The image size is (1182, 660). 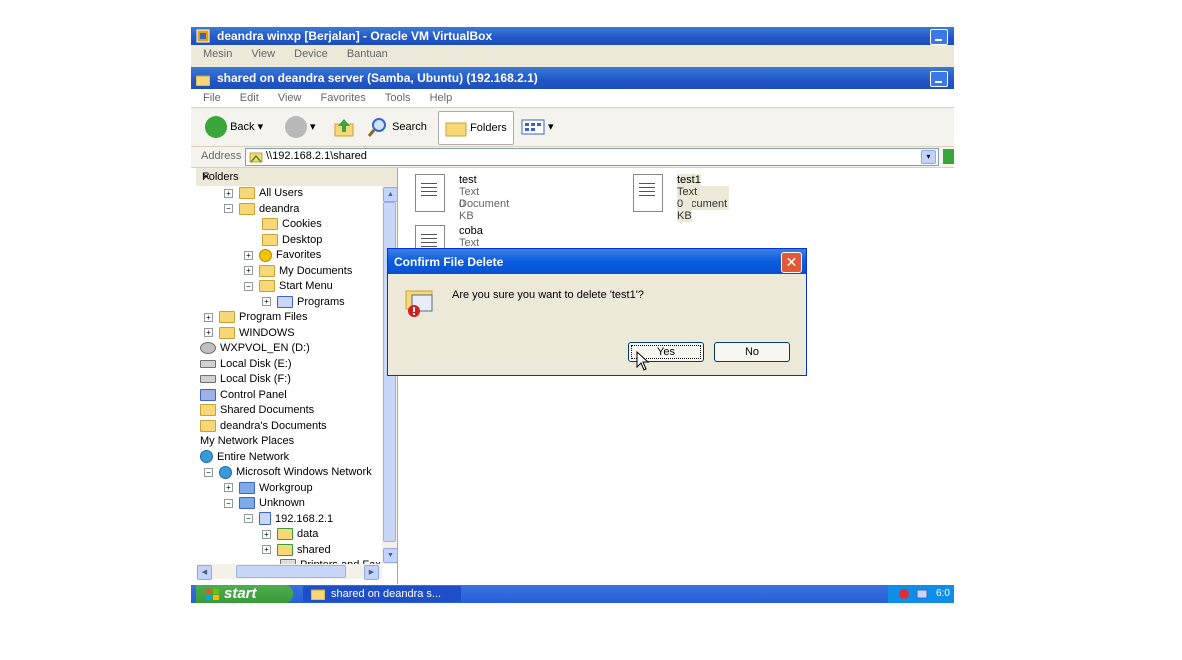 What do you see at coordinates (292, 224) in the screenshot?
I see `tree-item: Cookies` at bounding box center [292, 224].